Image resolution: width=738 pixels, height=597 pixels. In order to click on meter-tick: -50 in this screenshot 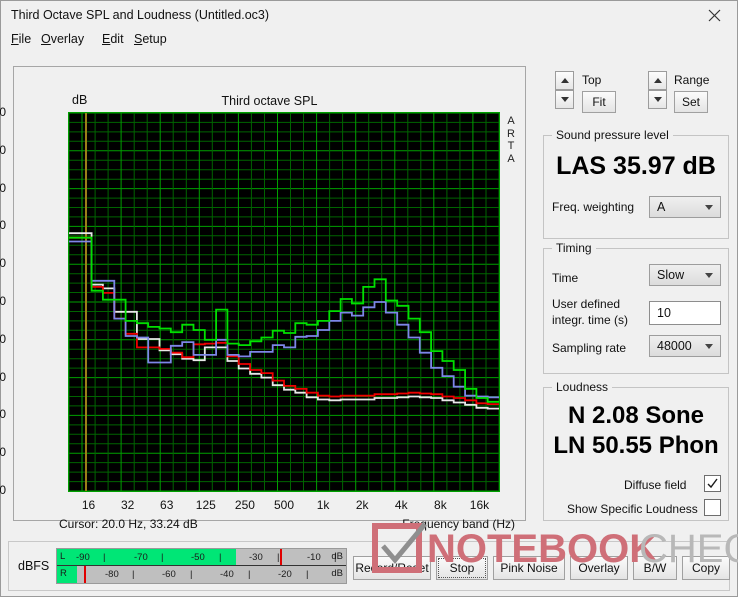, I will do `click(198, 557)`.